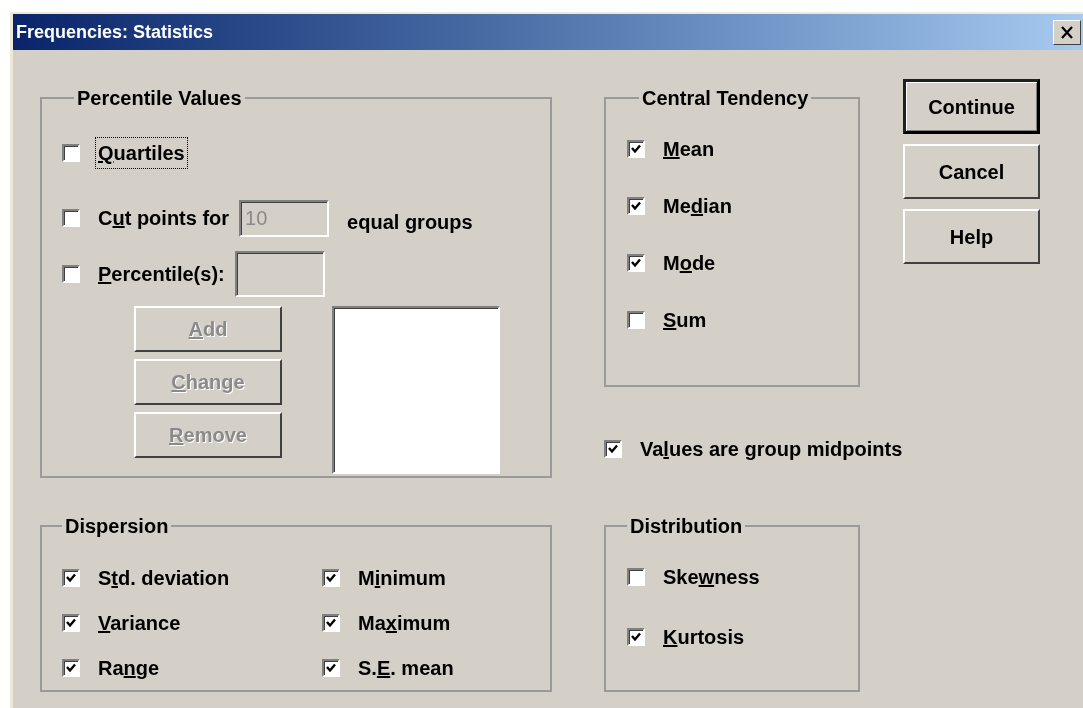  I want to click on dialog-button: Help, so click(971, 236).